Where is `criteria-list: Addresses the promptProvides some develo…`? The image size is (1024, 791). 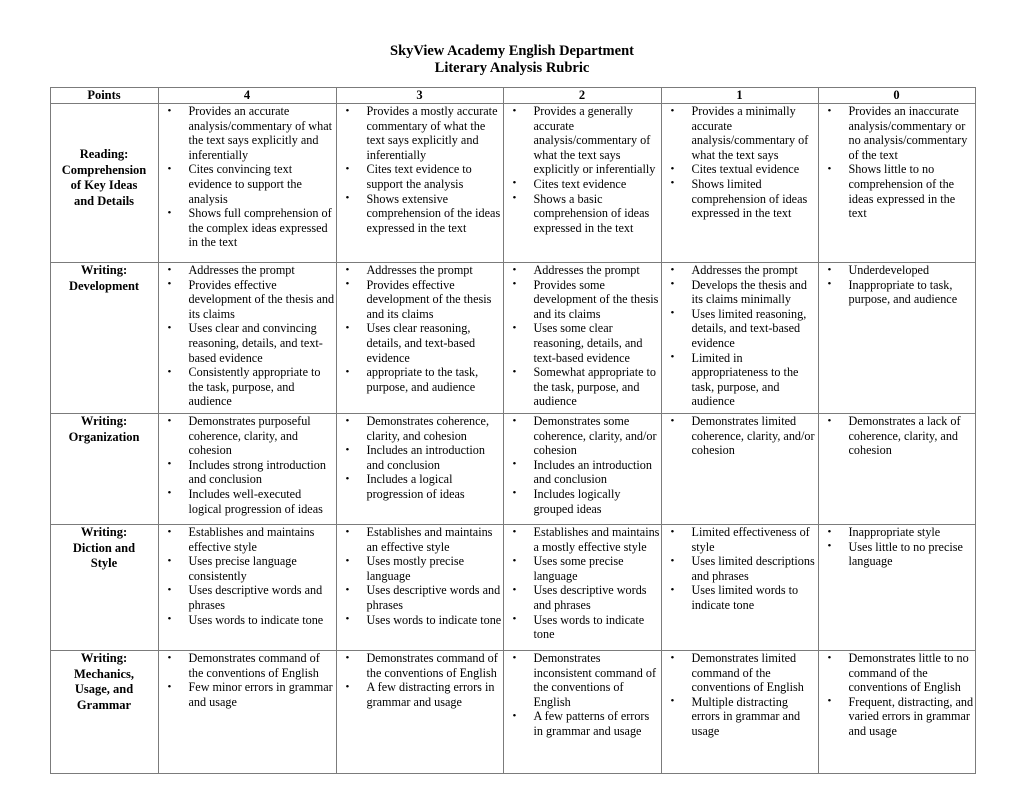 criteria-list: Addresses the promptProvides some develo… is located at coordinates (582, 336).